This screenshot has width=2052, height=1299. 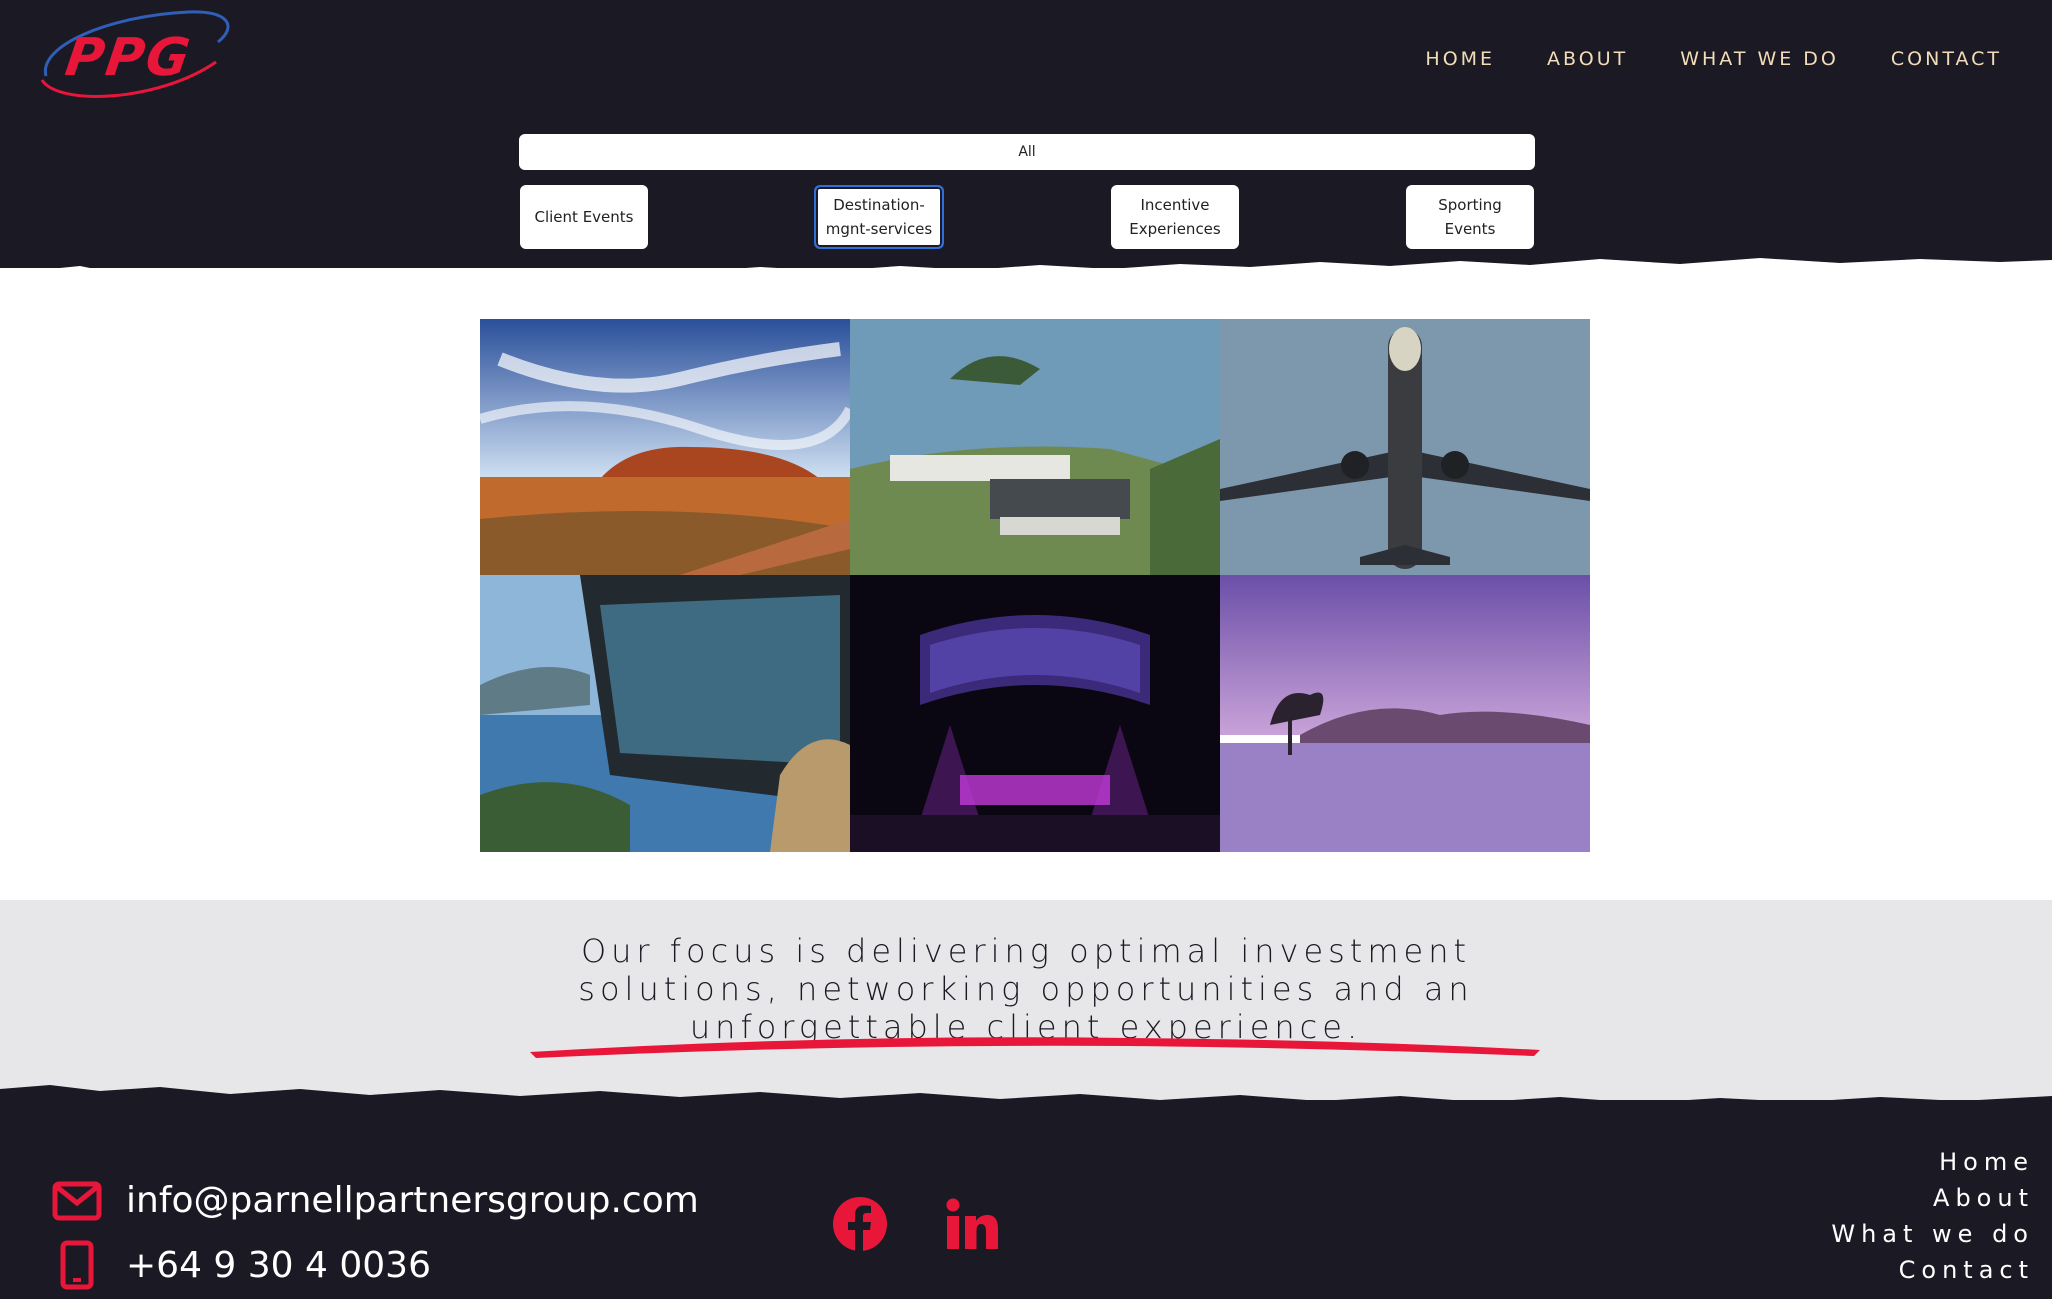 What do you see at coordinates (860, 1224) in the screenshot?
I see `facebook-icon` at bounding box center [860, 1224].